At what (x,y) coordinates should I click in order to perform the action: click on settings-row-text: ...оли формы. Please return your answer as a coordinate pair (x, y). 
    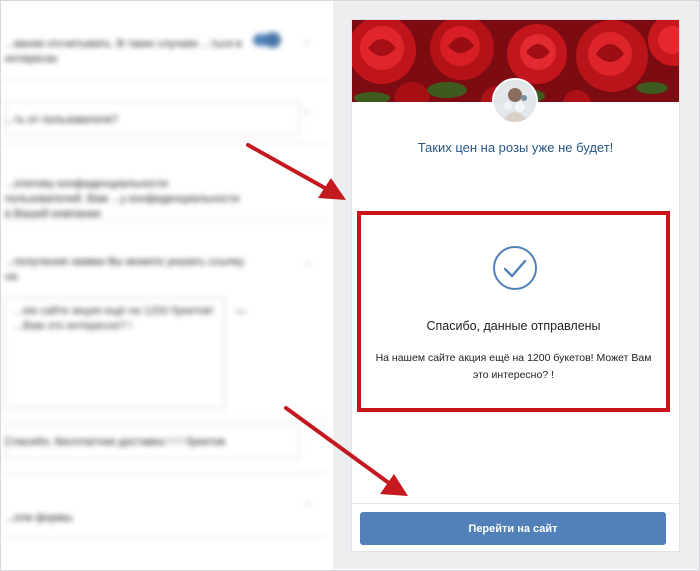
    Looking at the image, I should click on (39, 518).